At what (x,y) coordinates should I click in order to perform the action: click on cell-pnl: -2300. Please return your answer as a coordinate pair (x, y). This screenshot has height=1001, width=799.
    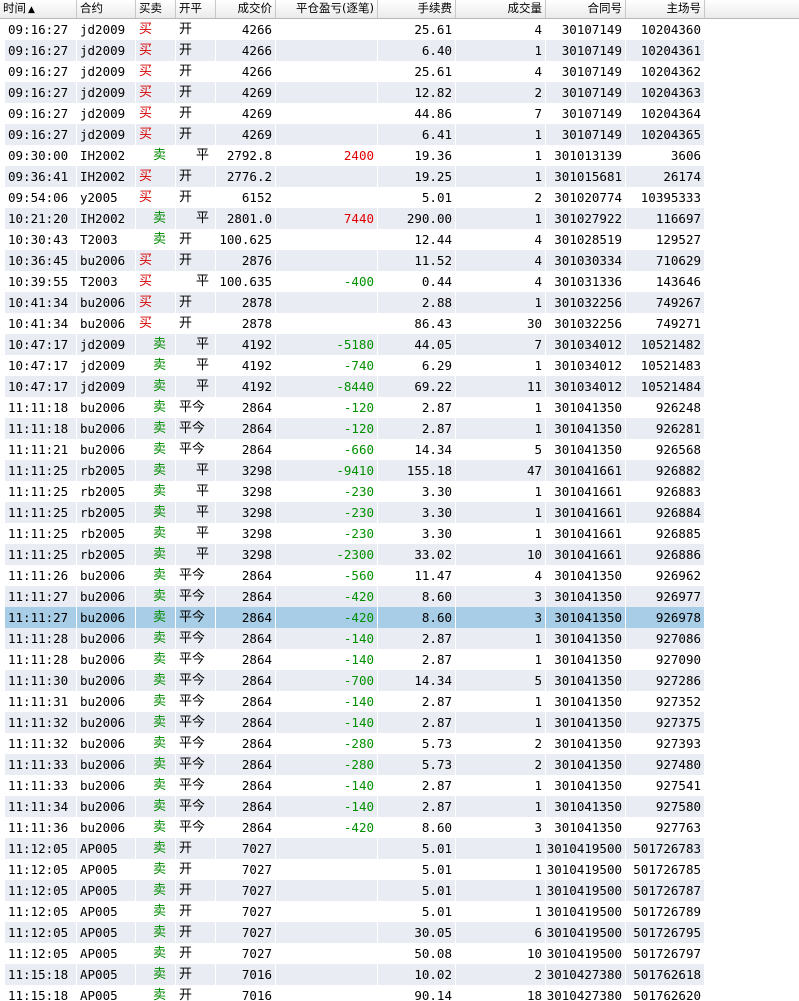
    Looking at the image, I should click on (327, 554).